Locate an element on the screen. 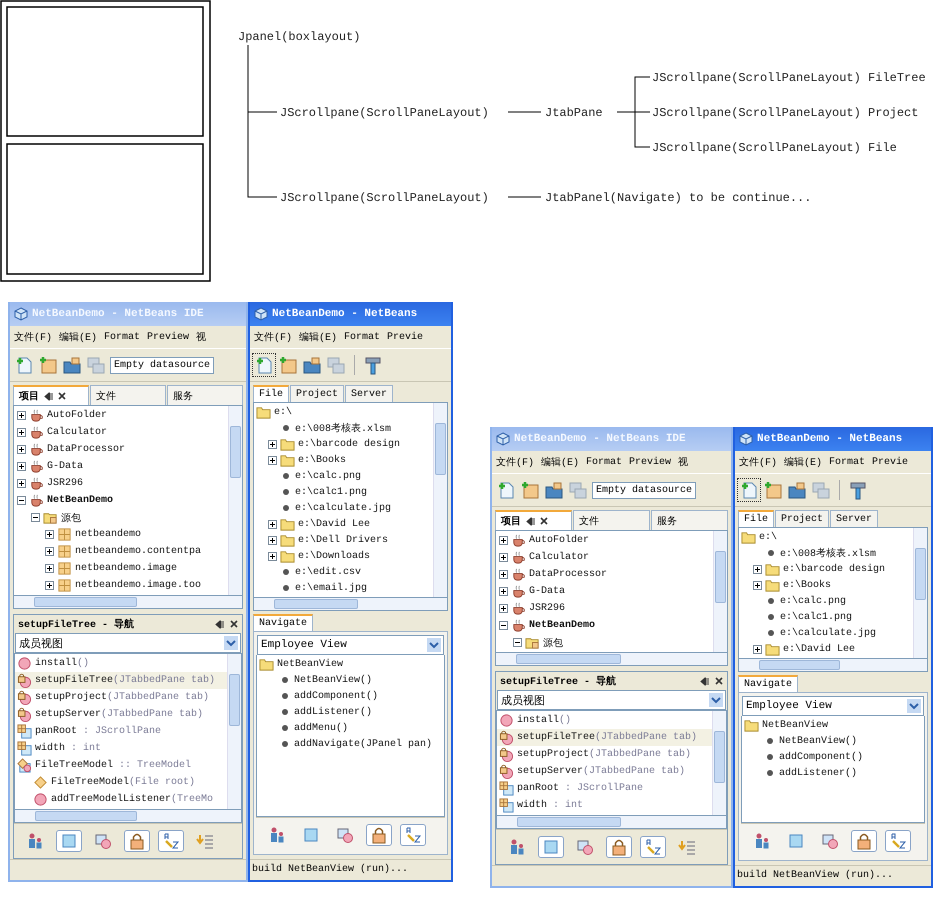 Image resolution: width=933 pixels, height=912 pixels. member-item: FileTreeModel :: TreeModel is located at coordinates (121, 765).